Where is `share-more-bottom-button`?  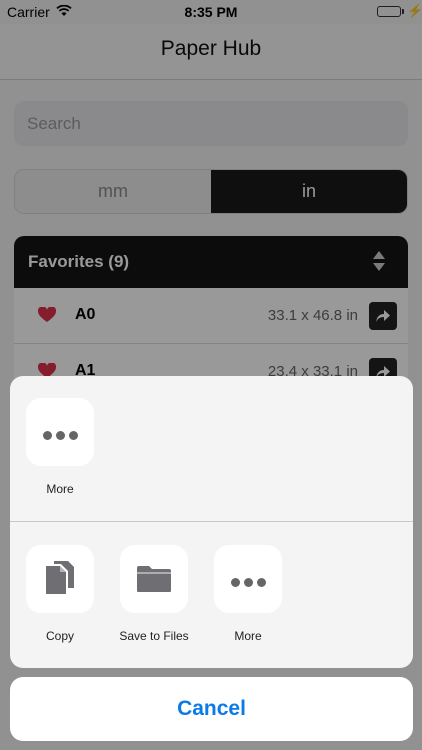
share-more-bottom-button is located at coordinates (248, 579).